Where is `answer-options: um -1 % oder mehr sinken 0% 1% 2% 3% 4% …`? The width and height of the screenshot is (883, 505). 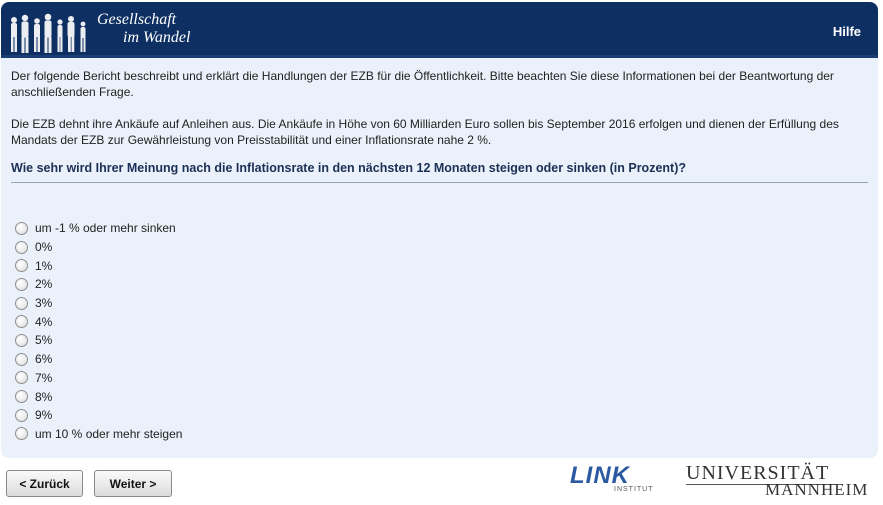
answer-options: um -1 % oder mehr sinken 0% 1% 2% 3% 4% … is located at coordinates (98, 331).